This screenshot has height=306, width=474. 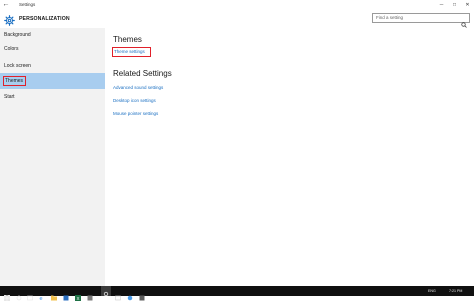 I want to click on window-title: Settings, so click(x=27, y=4).